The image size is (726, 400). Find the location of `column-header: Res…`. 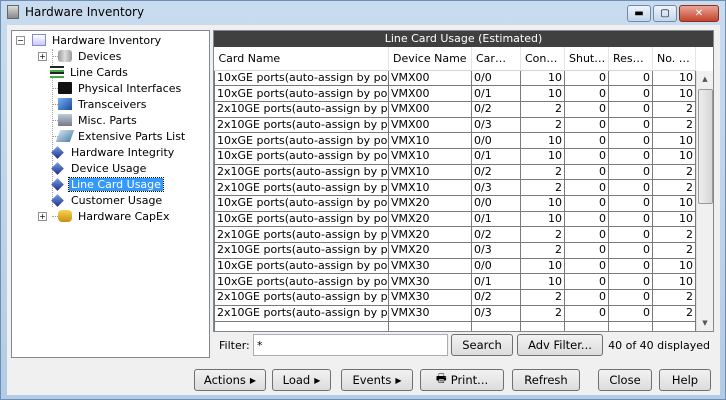

column-header: Res… is located at coordinates (630, 59).